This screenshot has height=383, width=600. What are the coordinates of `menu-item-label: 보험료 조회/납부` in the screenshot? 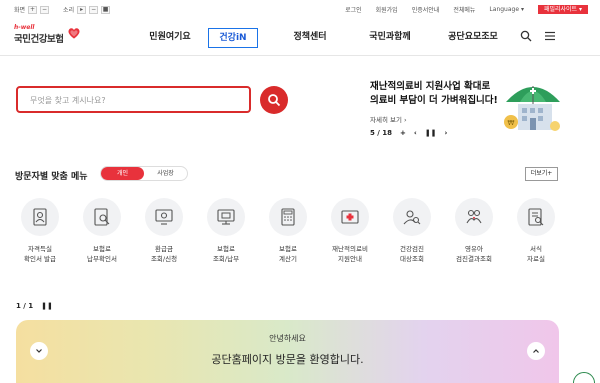 It's located at (226, 254).